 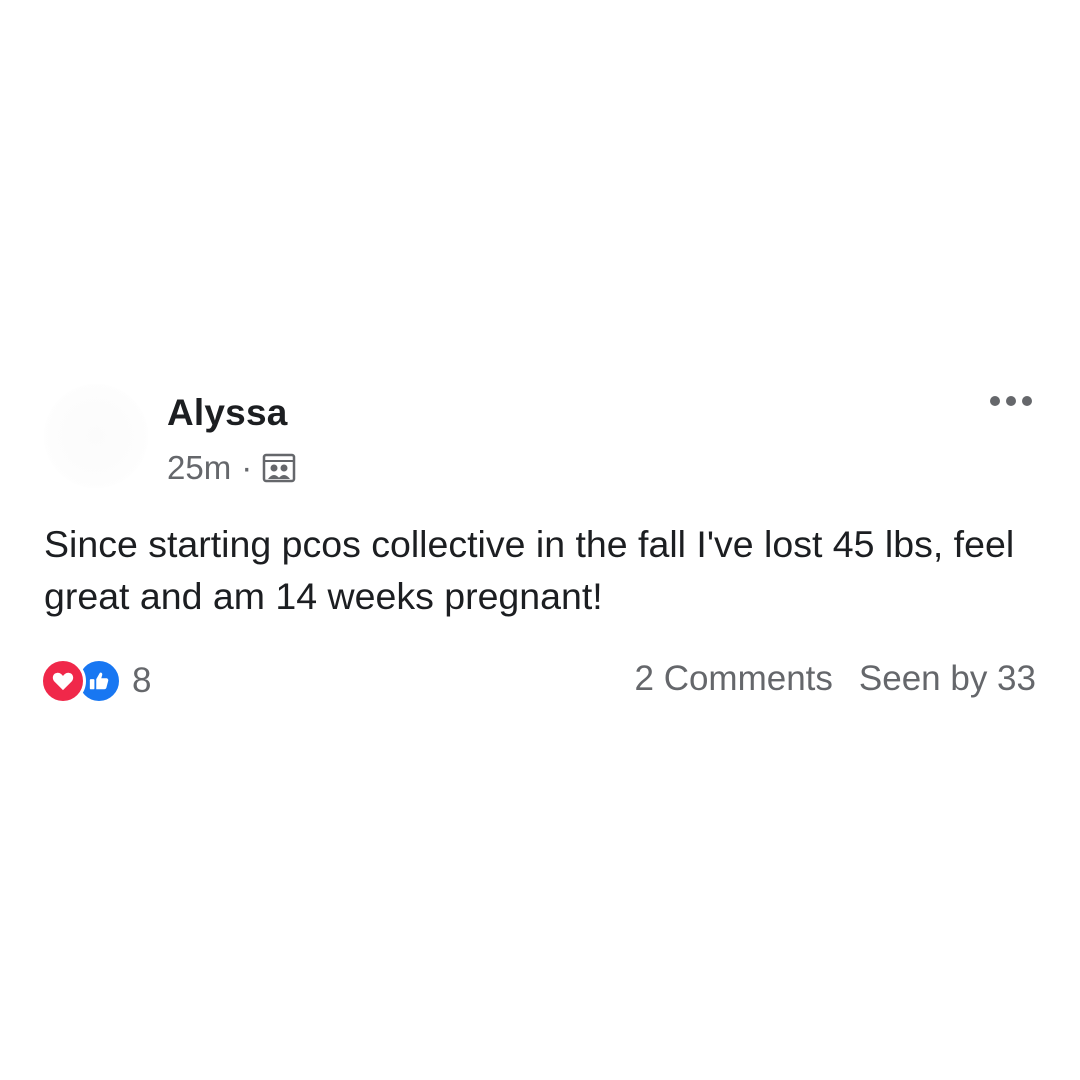 What do you see at coordinates (95, 681) in the screenshot?
I see `reactions-summary: 8` at bounding box center [95, 681].